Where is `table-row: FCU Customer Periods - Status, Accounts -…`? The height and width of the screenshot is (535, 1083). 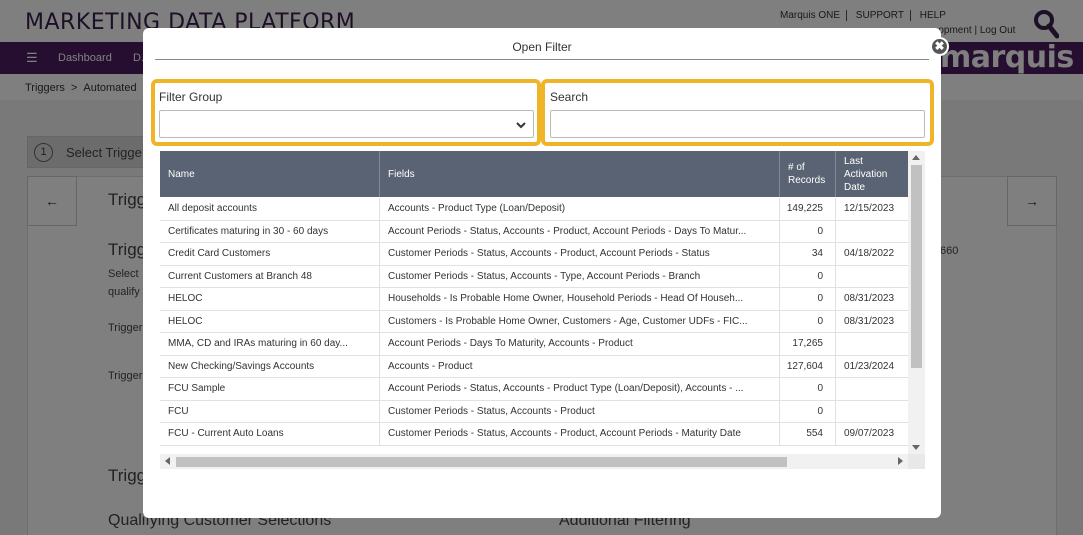
table-row: FCU Customer Periods - Status, Accounts -… is located at coordinates (534, 411).